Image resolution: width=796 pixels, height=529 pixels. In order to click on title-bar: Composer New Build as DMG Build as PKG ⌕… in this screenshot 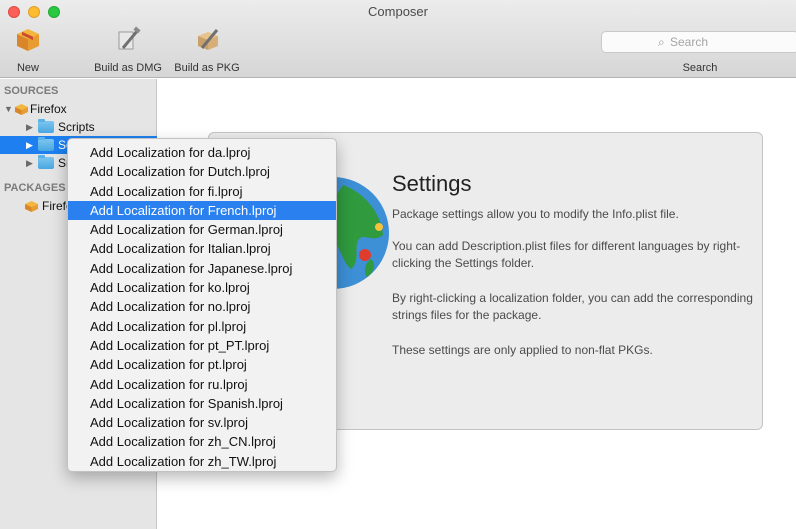, I will do `click(398, 39)`.